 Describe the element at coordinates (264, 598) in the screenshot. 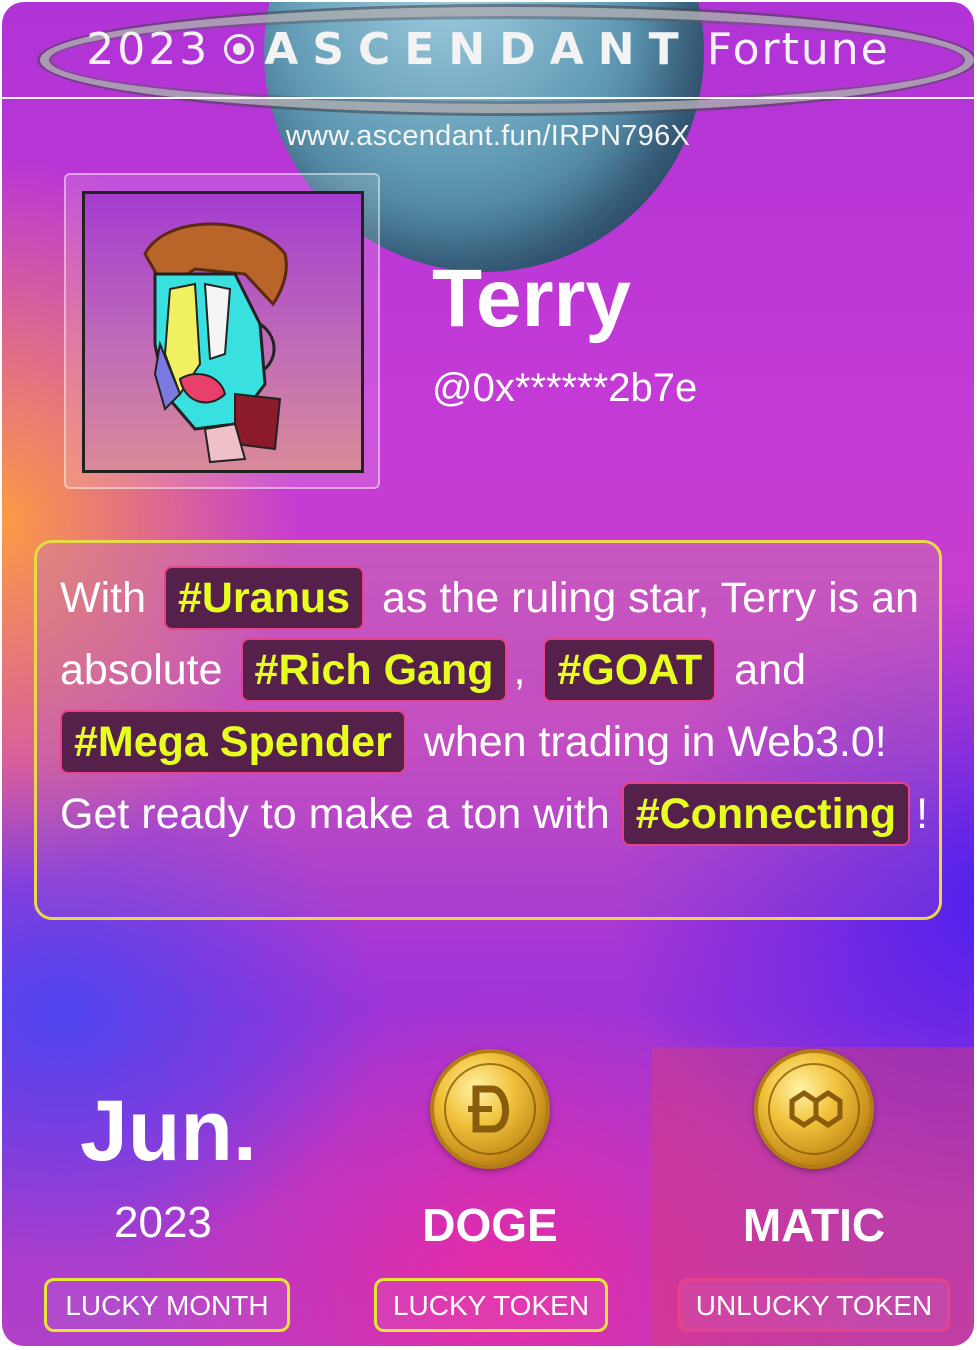

I see `tag-ruling-star: #Uranus` at that location.